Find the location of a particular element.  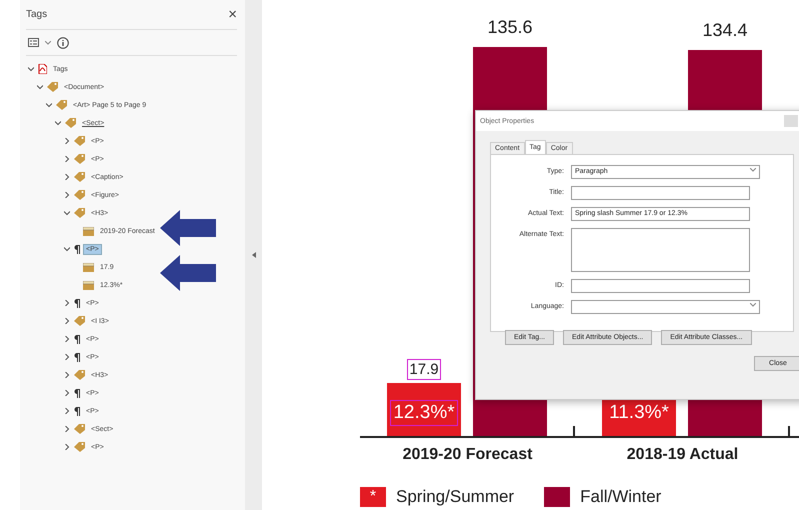

bar-label: 12.3%* is located at coordinates (424, 413).